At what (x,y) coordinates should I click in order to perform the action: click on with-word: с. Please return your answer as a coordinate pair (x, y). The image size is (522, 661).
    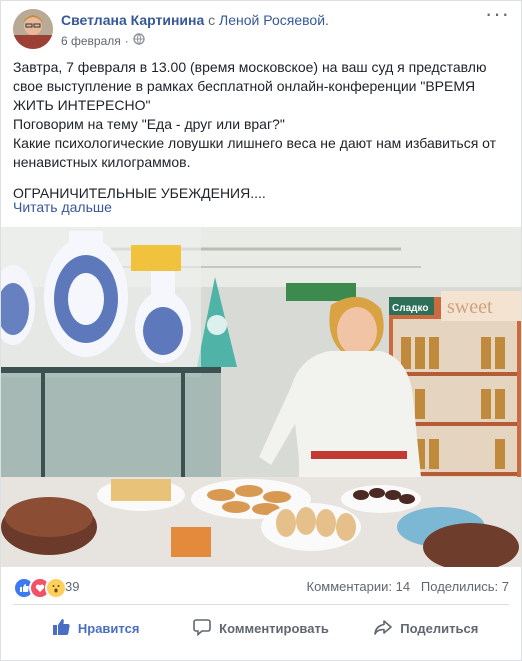
    Looking at the image, I should click on (212, 20).